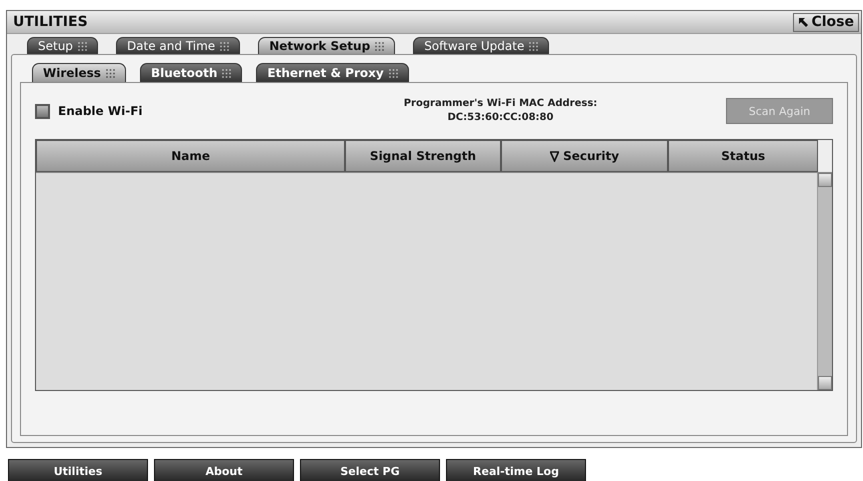  Describe the element at coordinates (501, 118) in the screenshot. I see `mac-address-value: DC:53:60:CC:08:80` at that location.